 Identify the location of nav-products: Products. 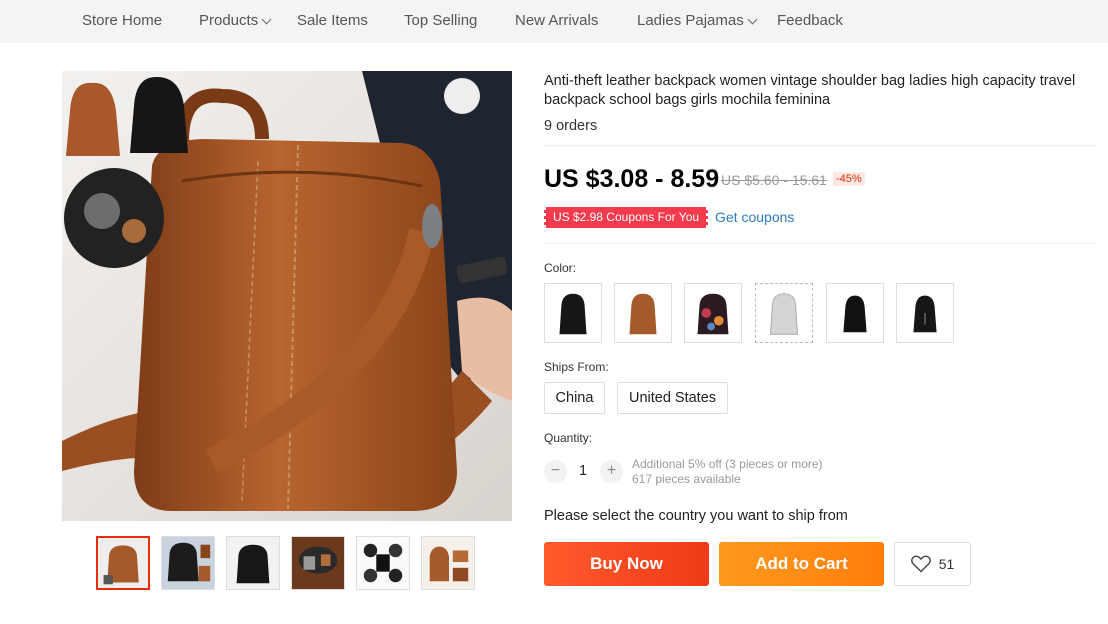
(235, 20).